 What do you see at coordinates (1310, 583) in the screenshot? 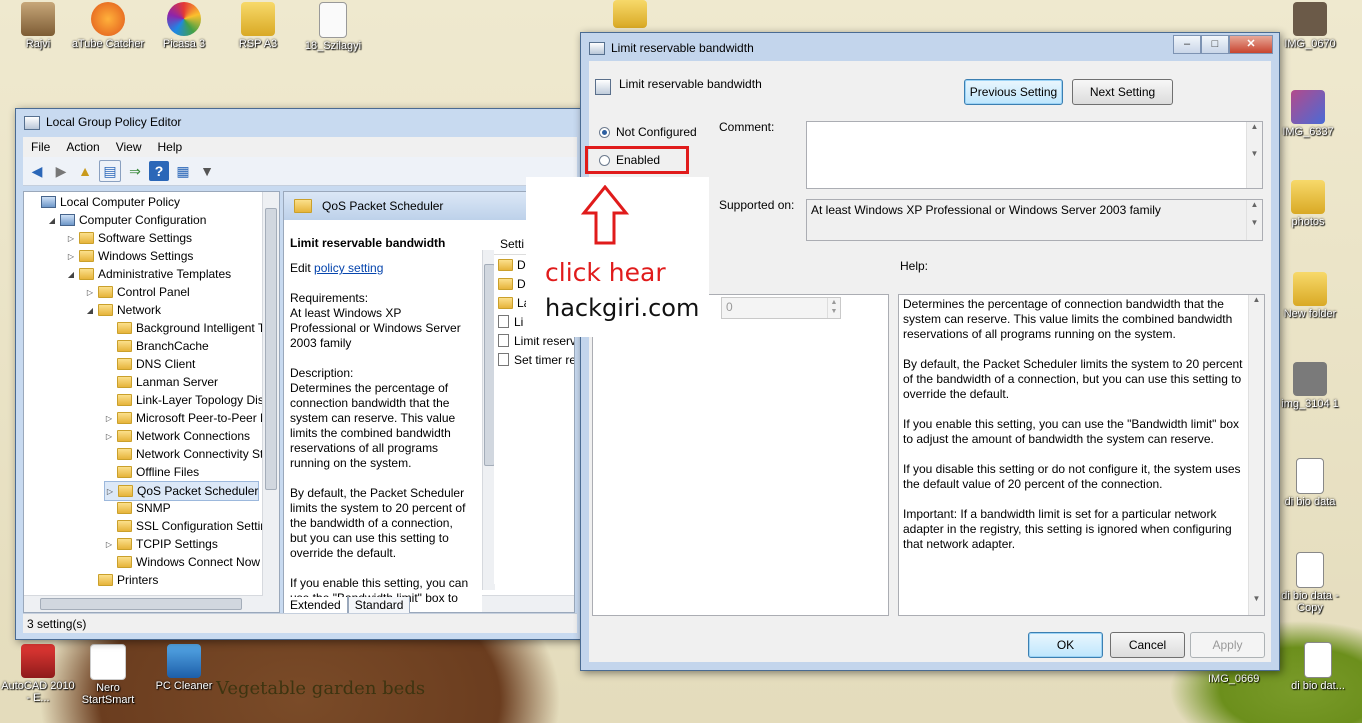
I see `desktop-icon-di-bio-data-copy: di bio data - Copy` at bounding box center [1310, 583].